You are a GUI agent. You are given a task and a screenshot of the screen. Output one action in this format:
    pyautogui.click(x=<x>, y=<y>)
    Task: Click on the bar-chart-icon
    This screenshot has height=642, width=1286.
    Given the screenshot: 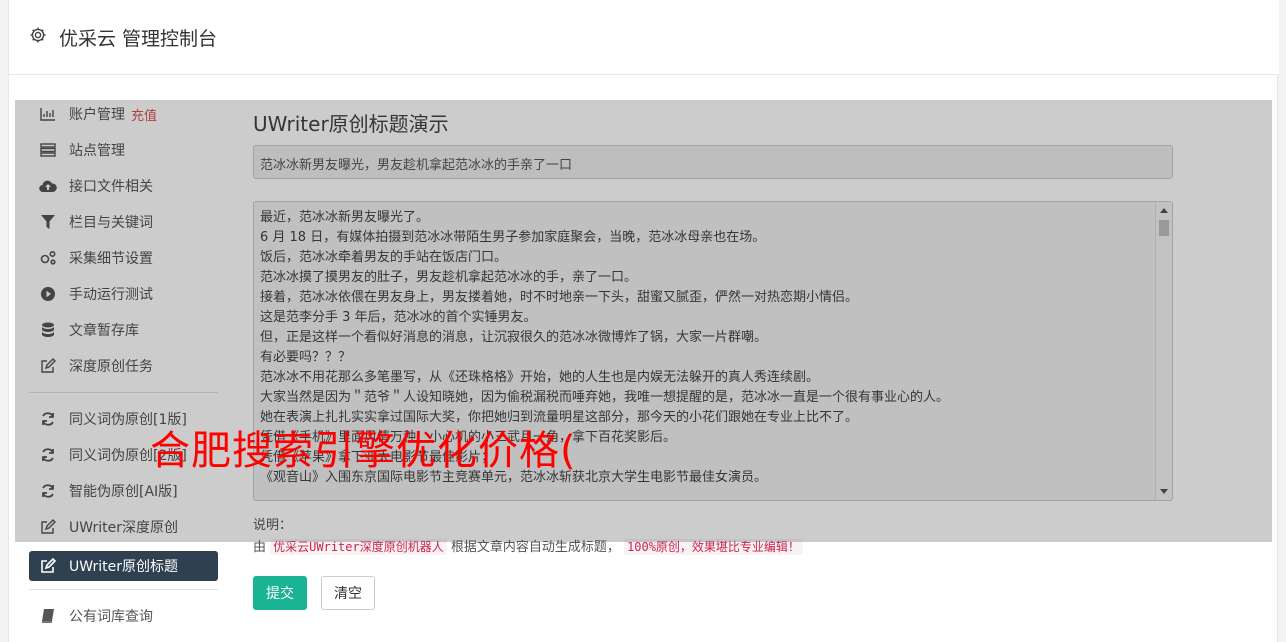 What is the action you would take?
    pyautogui.click(x=48, y=114)
    